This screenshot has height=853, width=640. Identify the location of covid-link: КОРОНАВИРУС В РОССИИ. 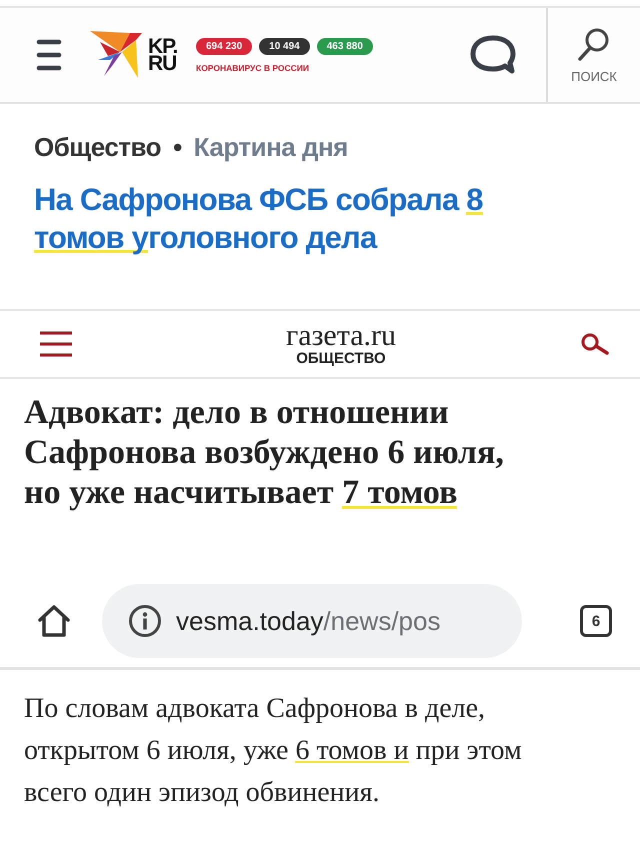
(284, 67).